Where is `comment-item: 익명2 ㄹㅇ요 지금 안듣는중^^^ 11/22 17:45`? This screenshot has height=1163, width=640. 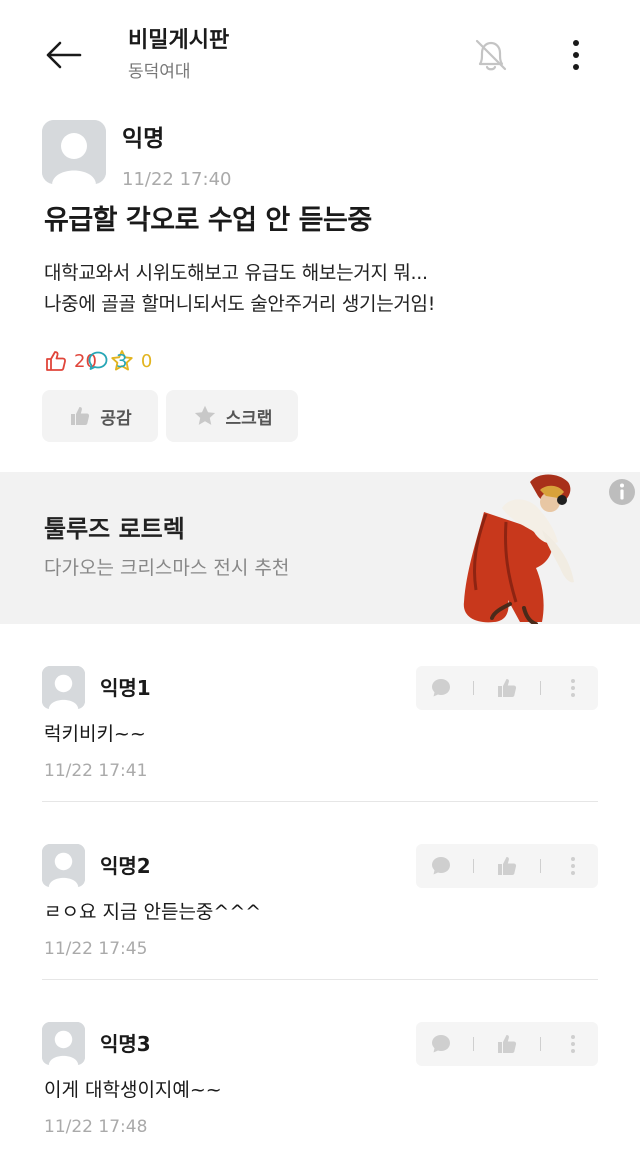
comment-item: 익명2 ㄹㅇ요 지금 안듣는중^^^ 11/22 17:45 is located at coordinates (320, 891).